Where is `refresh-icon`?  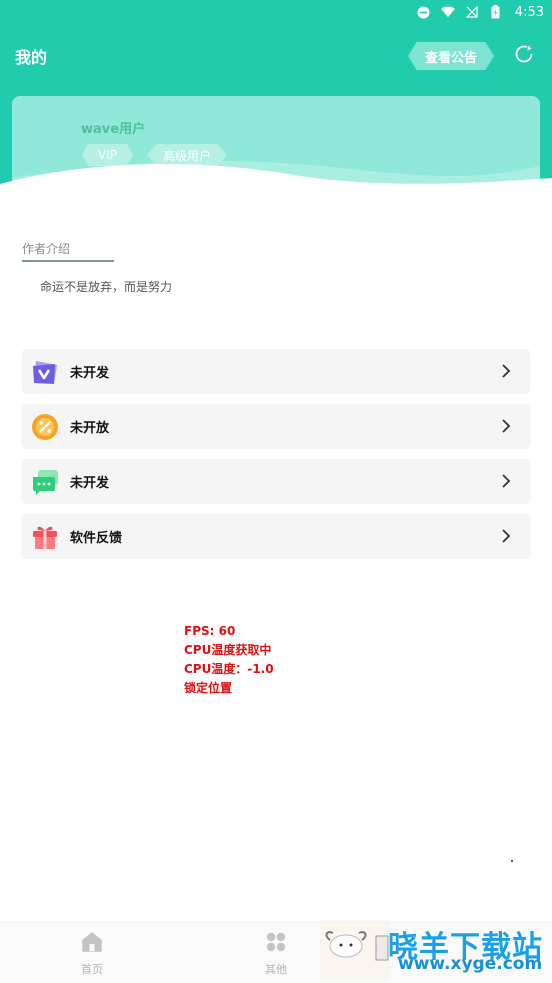
refresh-icon is located at coordinates (524, 56).